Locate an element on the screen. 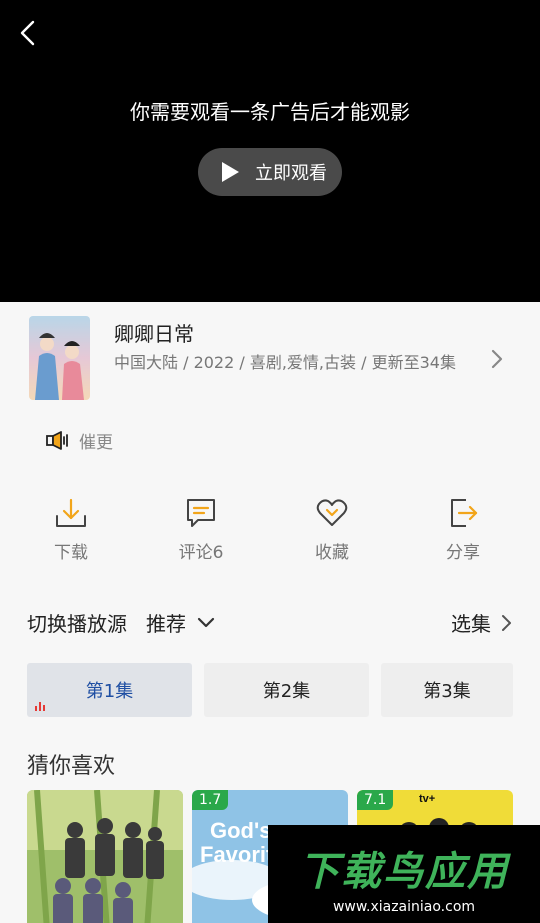  ad-message: 你需要观看一条广告后才能观影 is located at coordinates (270, 112).